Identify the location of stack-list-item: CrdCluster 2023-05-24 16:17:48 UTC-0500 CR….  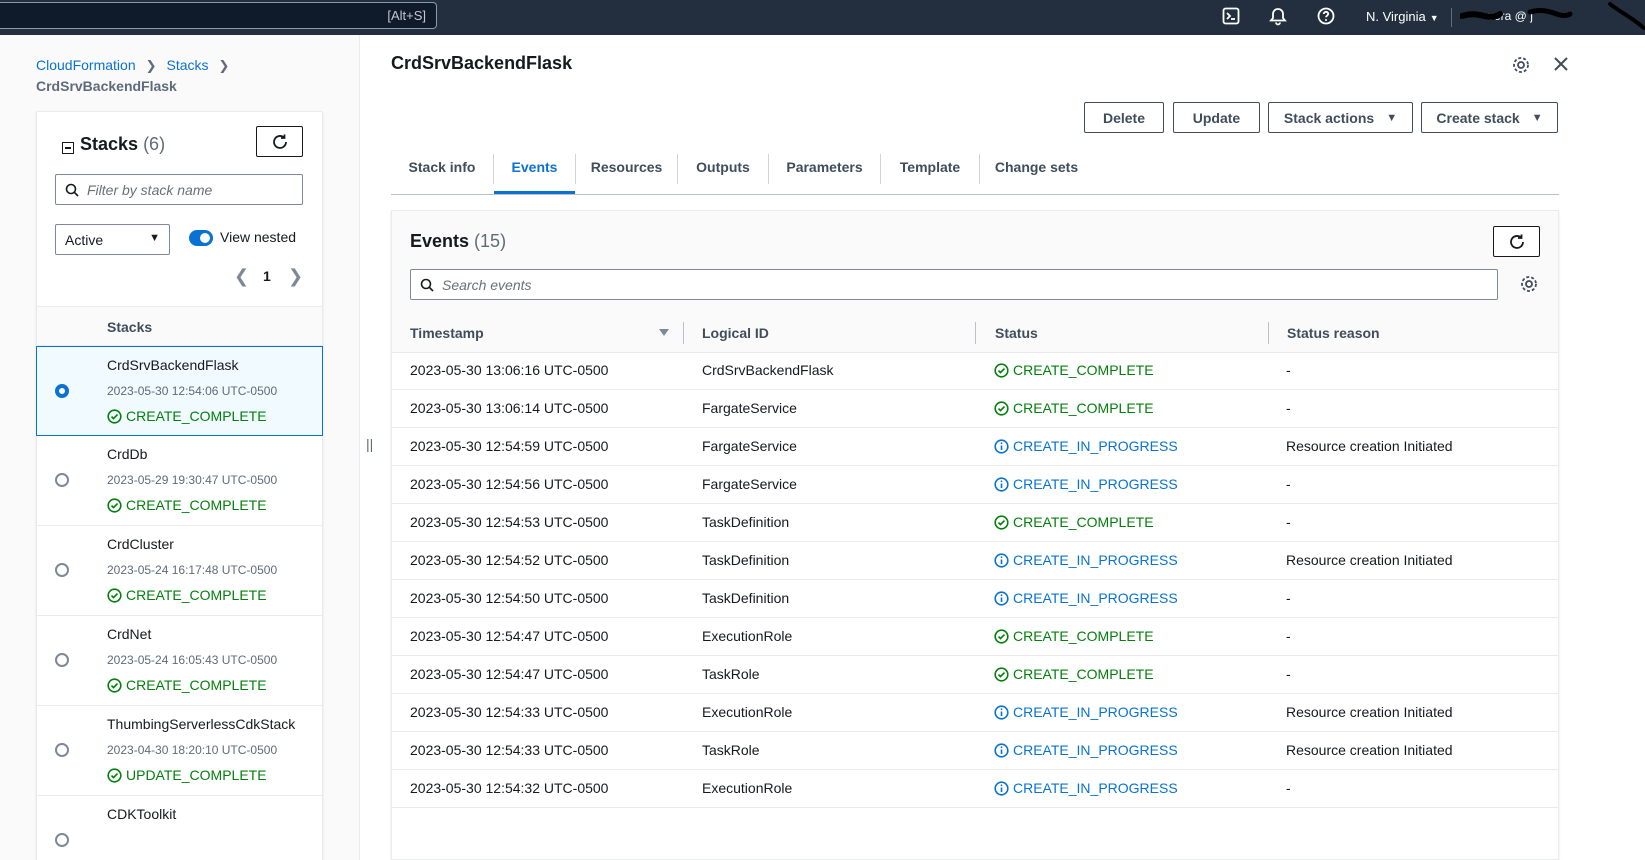
(179, 571).